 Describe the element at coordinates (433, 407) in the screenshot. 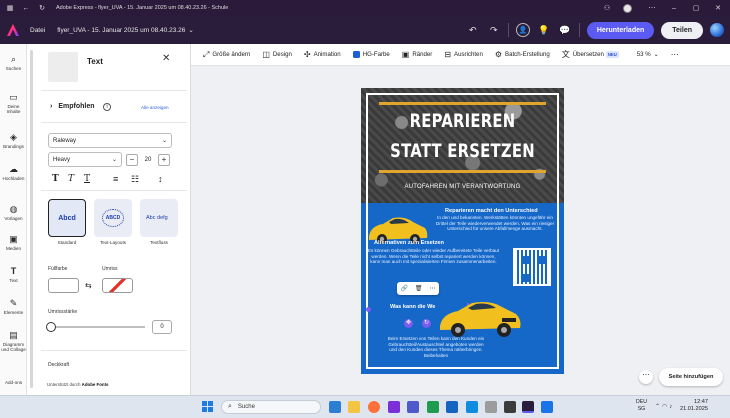

I see `excel-icon` at that location.